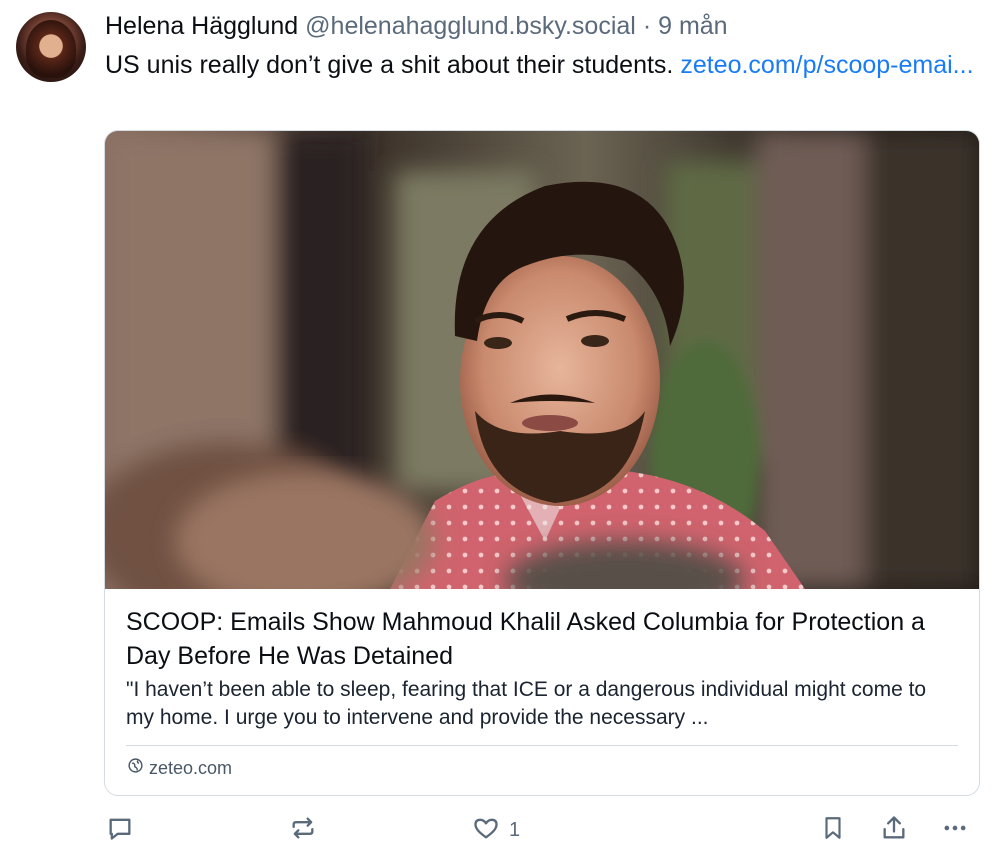  What do you see at coordinates (201, 26) in the screenshot?
I see `author-name: Helena Hägglund` at bounding box center [201, 26].